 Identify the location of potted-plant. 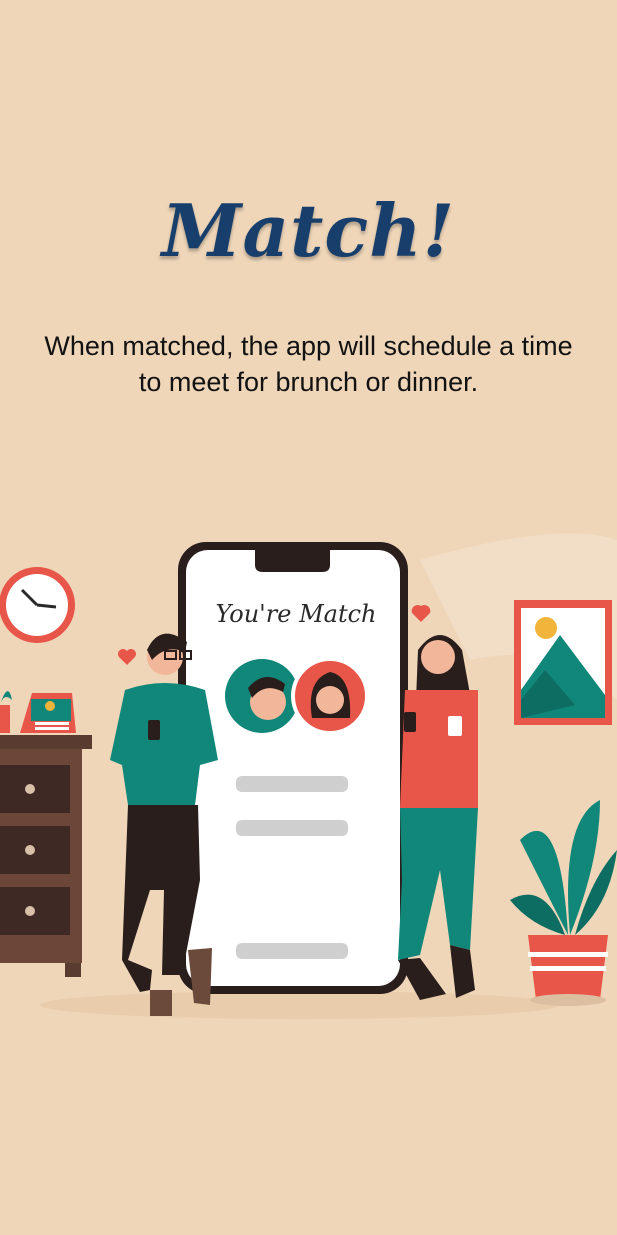
(563, 903).